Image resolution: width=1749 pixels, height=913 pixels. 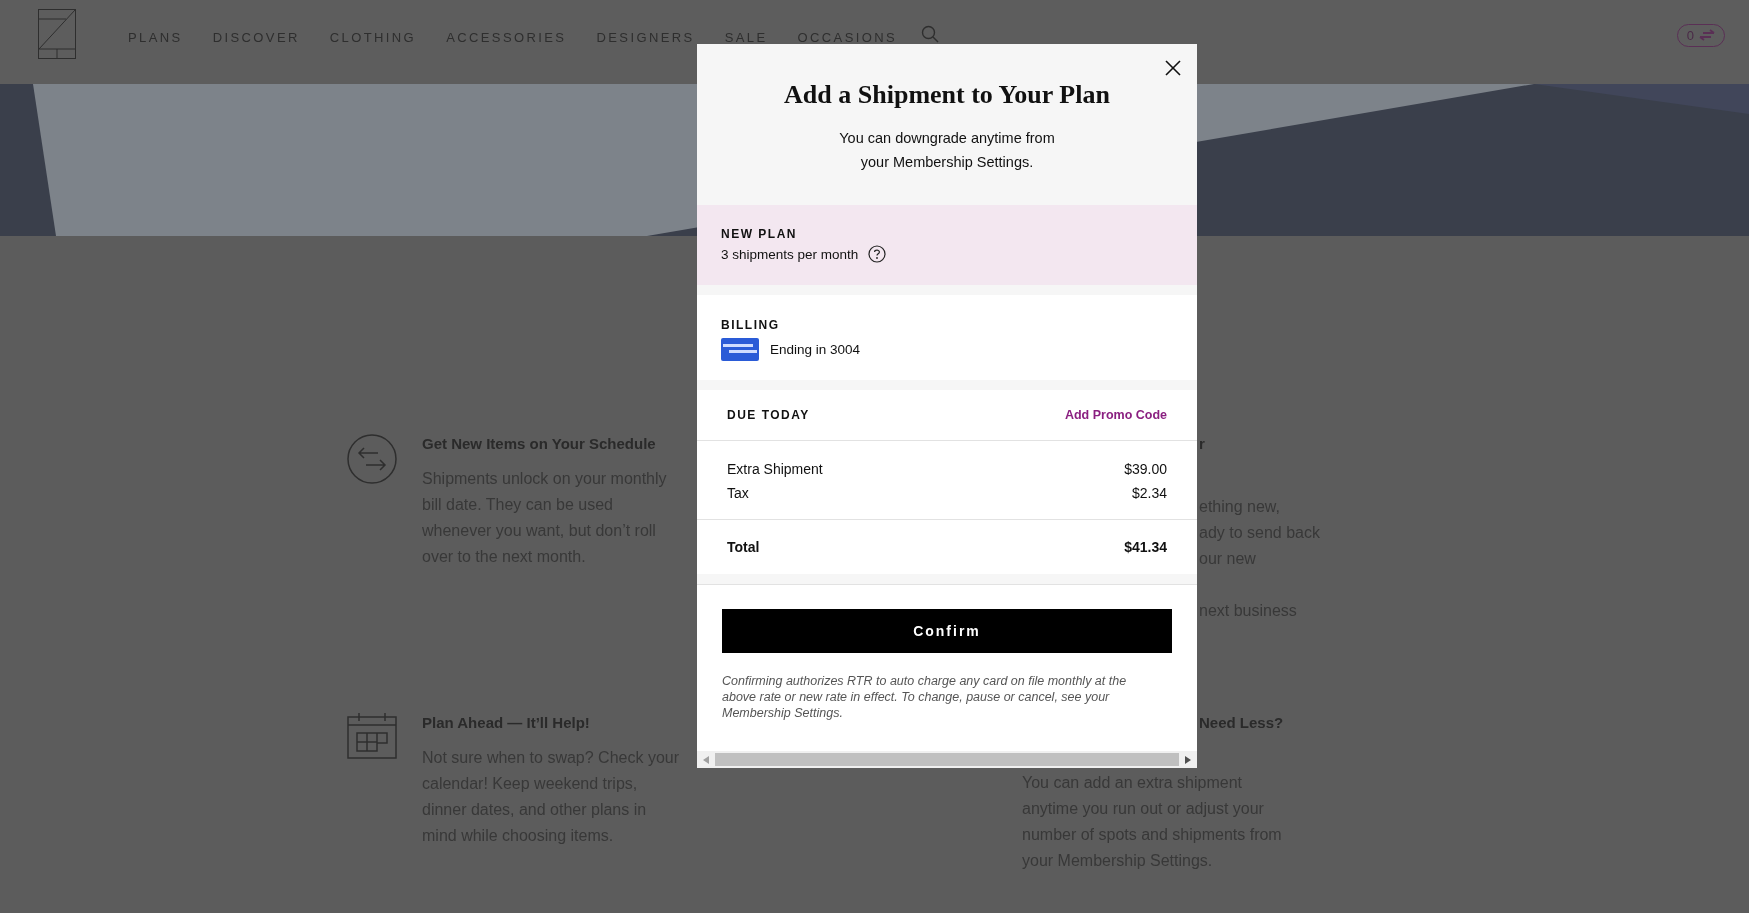 What do you see at coordinates (775, 469) in the screenshot?
I see `line-item-label: Extra Shipment` at bounding box center [775, 469].